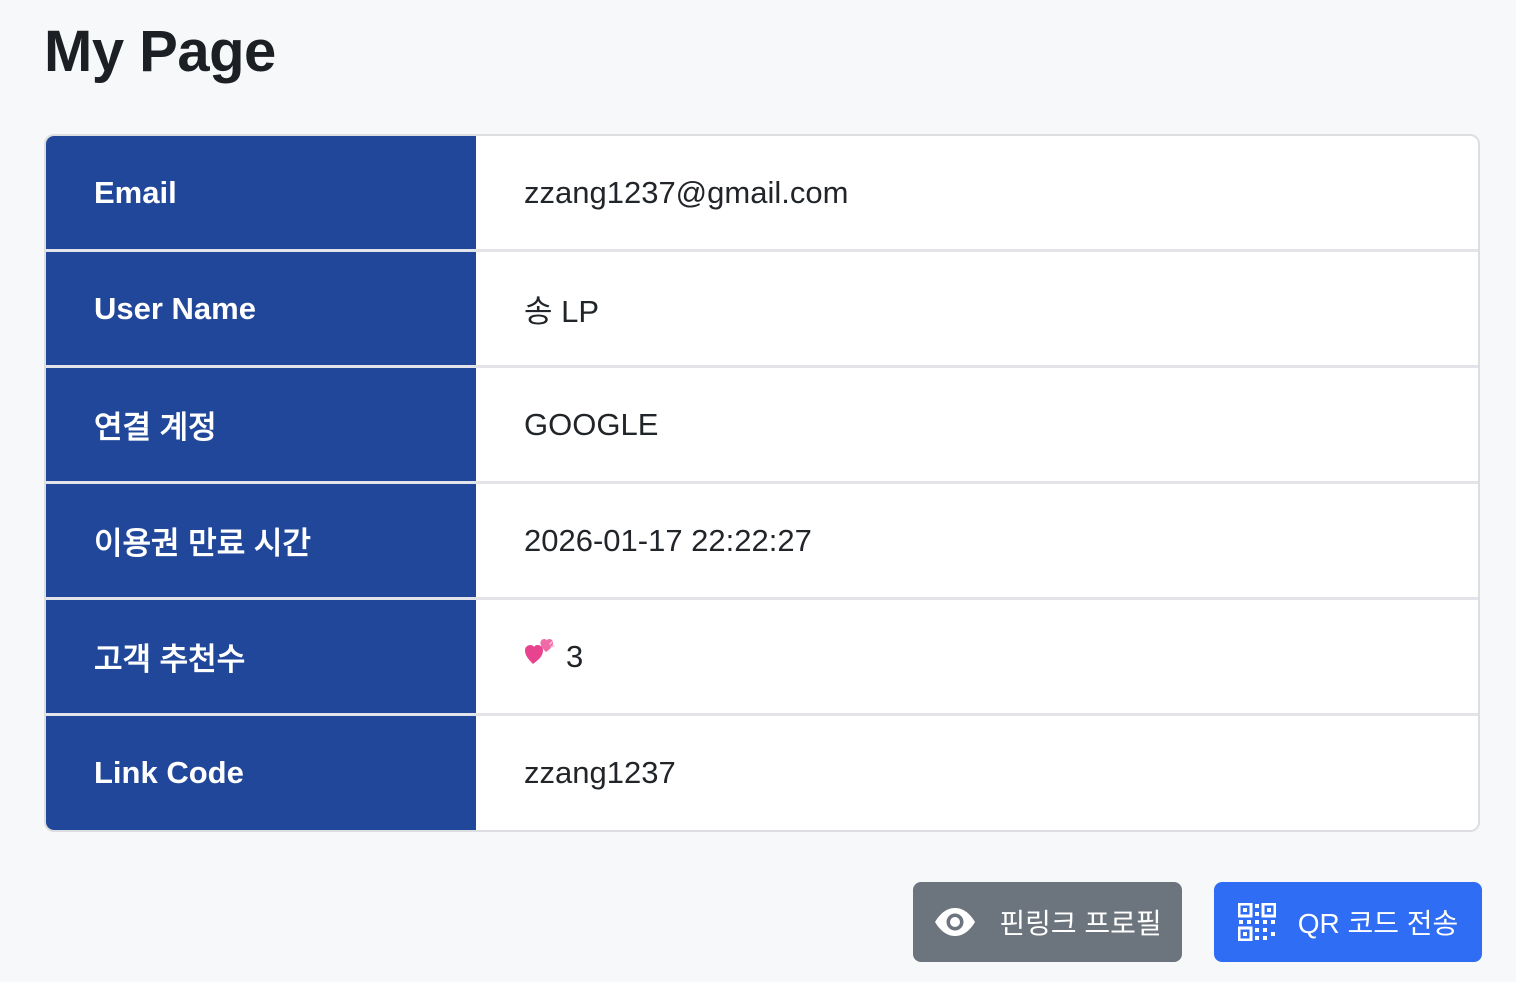  I want to click on expiry-time-value: 2026-01-17 22:22:27, so click(977, 540).